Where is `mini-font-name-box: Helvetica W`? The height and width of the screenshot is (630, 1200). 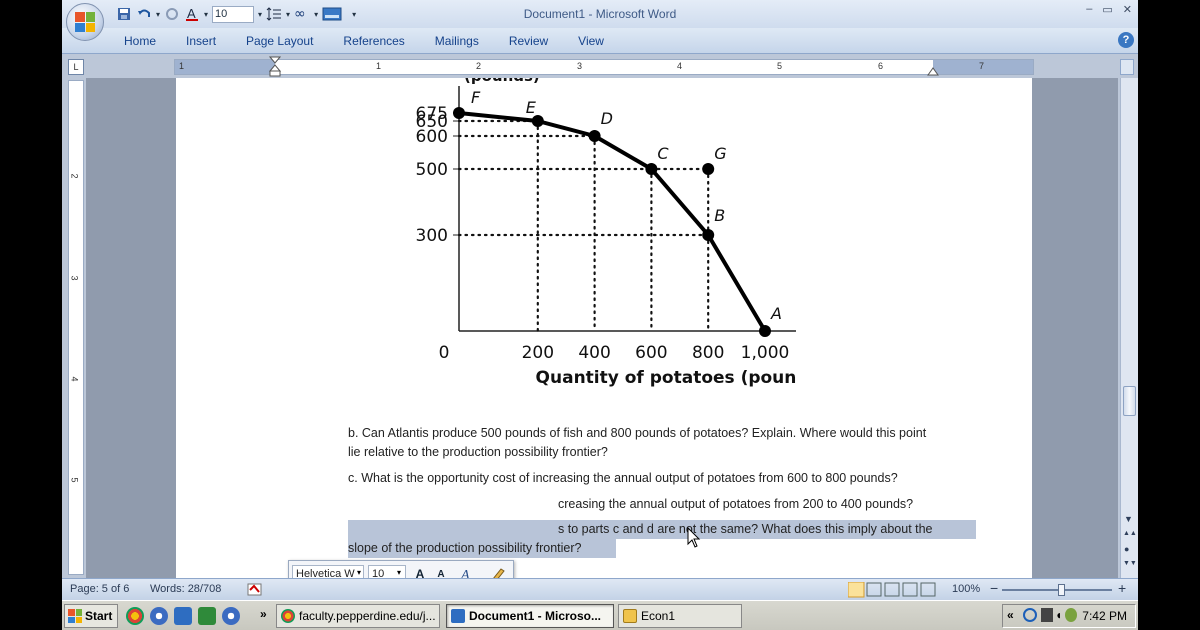
mini-font-name-box: Helvetica W is located at coordinates (328, 571).